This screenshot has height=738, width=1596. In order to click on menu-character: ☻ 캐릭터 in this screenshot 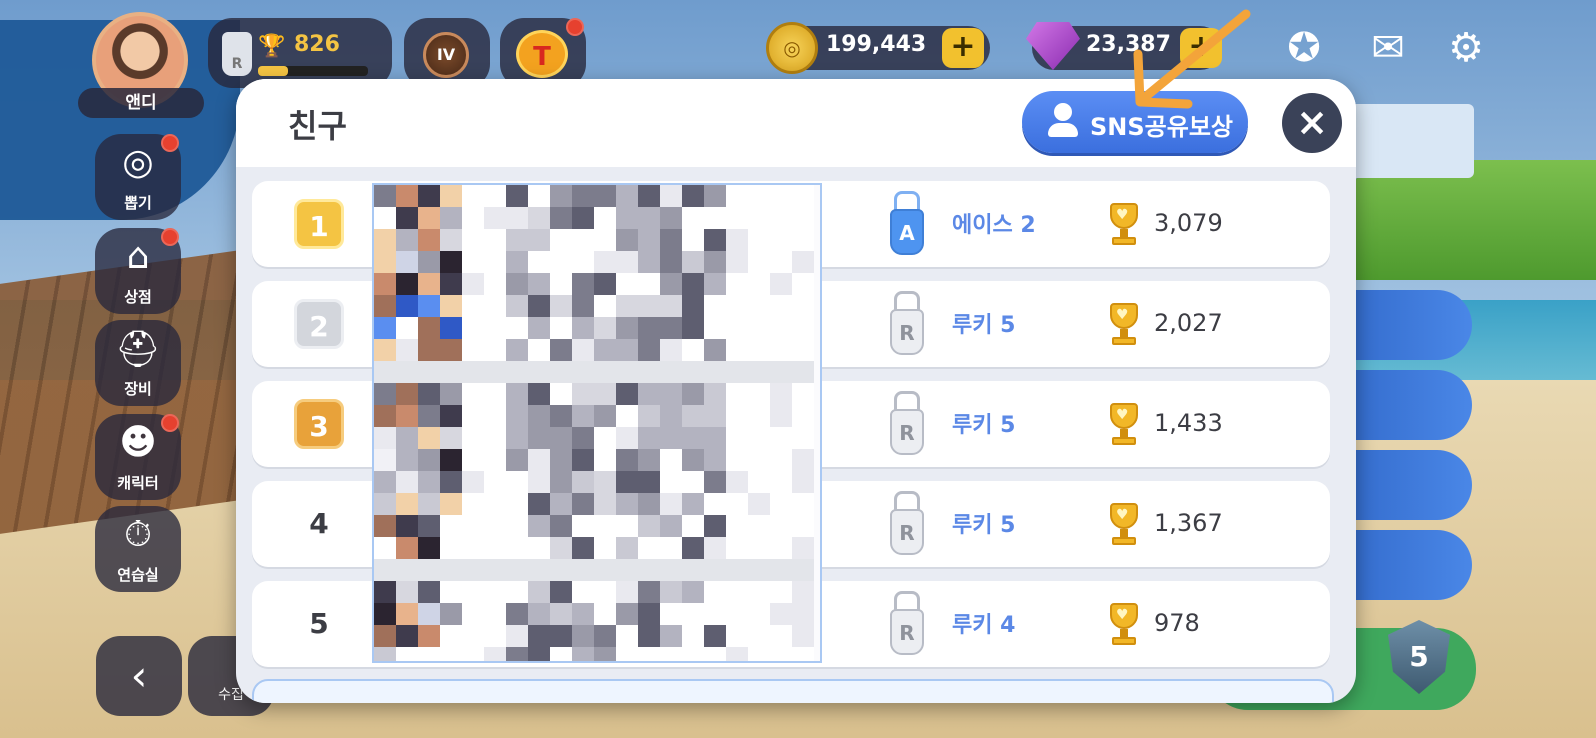, I will do `click(138, 457)`.